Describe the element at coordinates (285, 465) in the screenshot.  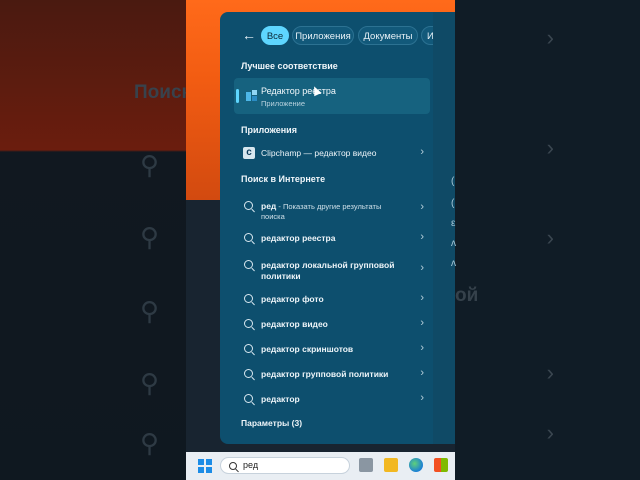
I see `taskbar-search-box: ред` at that location.